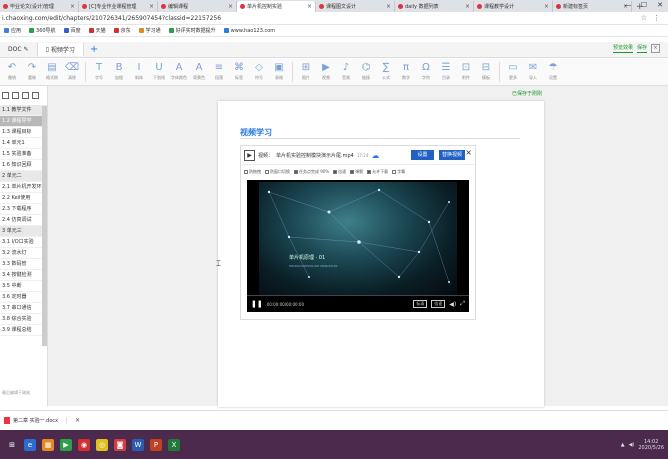 This screenshot has height=459, width=668. Describe the element at coordinates (99, 72) in the screenshot. I see `toolbar-button: T 字号` at that location.